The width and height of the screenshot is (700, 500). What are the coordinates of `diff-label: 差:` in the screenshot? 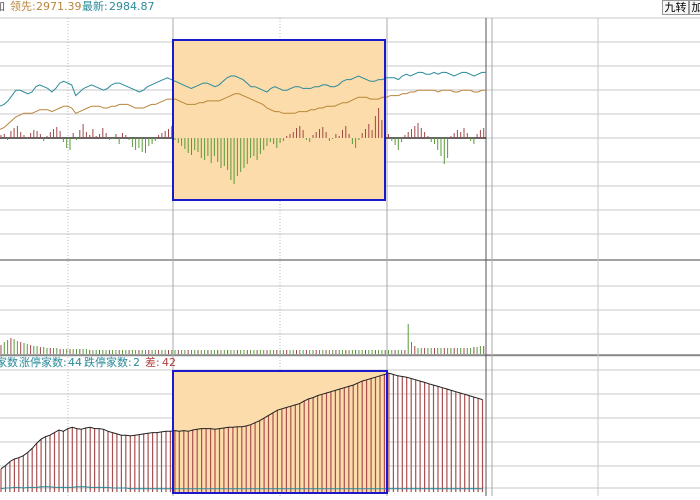 It's located at (152, 362).